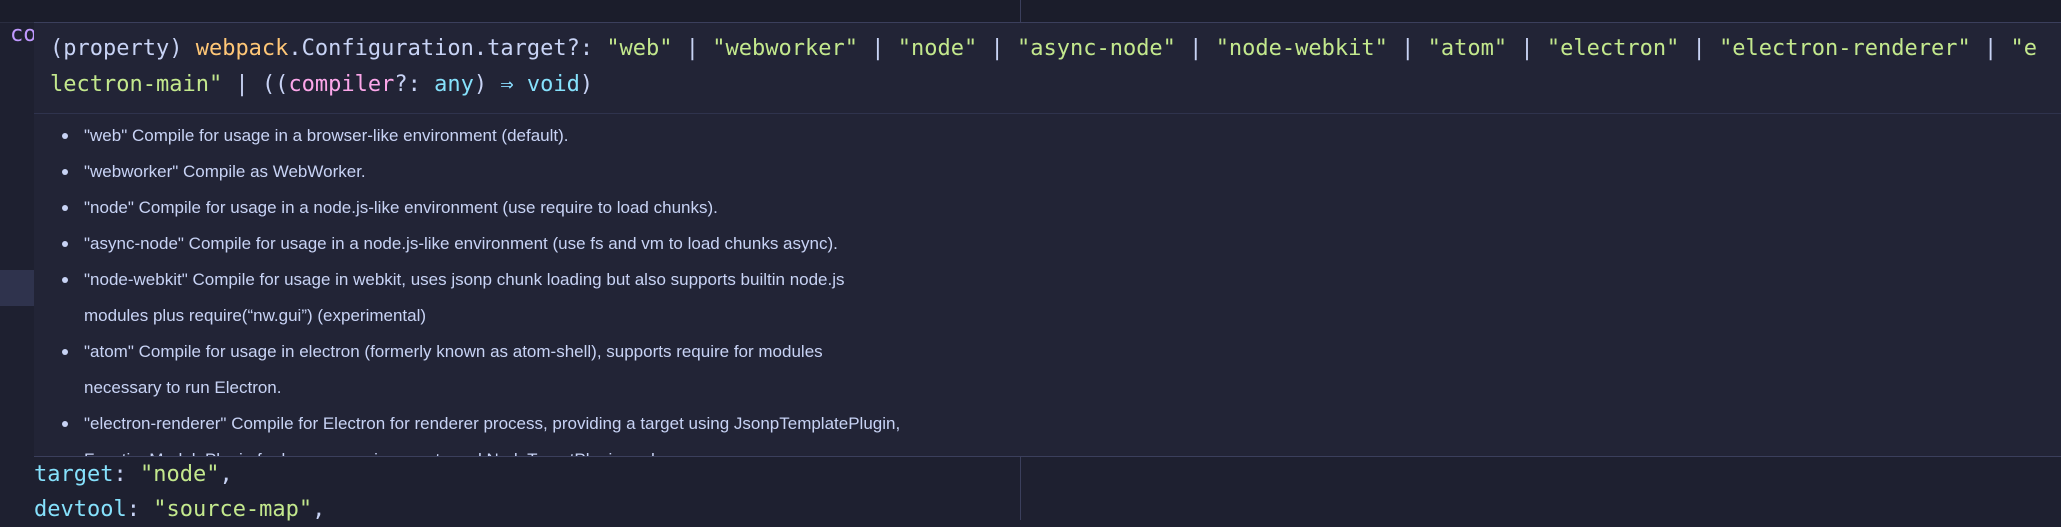 This screenshot has width=2061, height=527. I want to click on signature-arrow: ⇒, so click(507, 84).